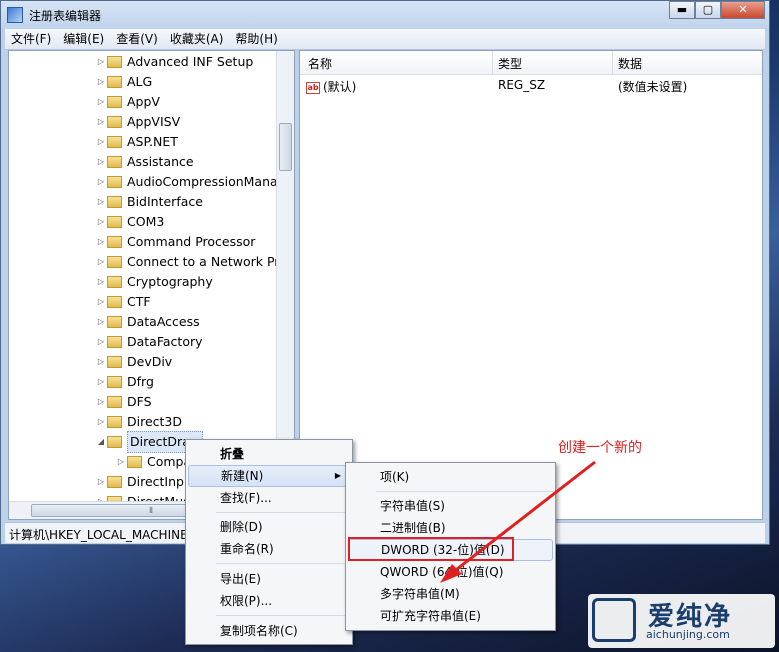 The width and height of the screenshot is (779, 652). Describe the element at coordinates (137, 39) in the screenshot. I see `menu-view: 查看(V)` at that location.